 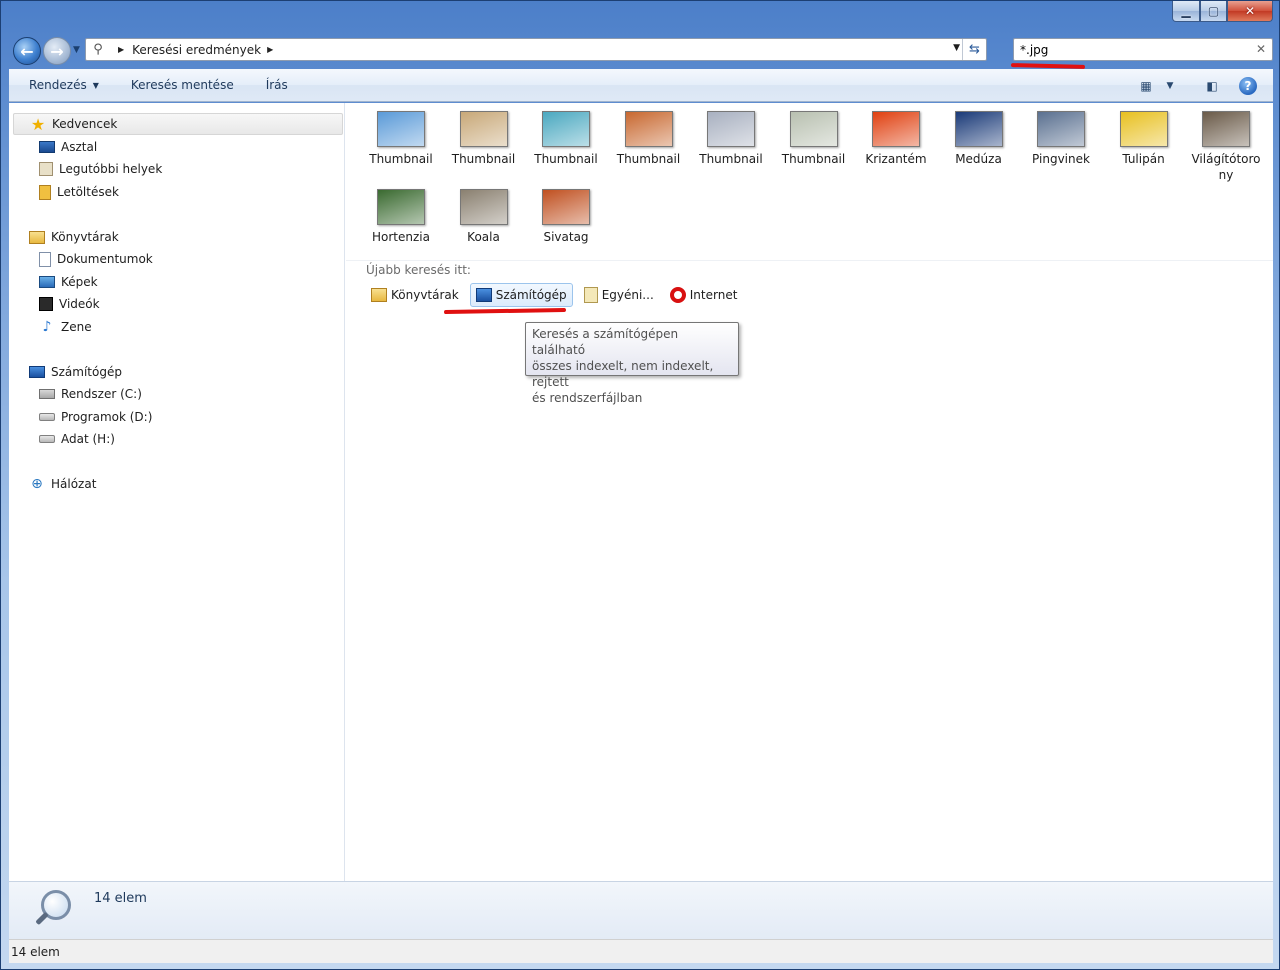 I want to click on pictures-icon, so click(x=47, y=282).